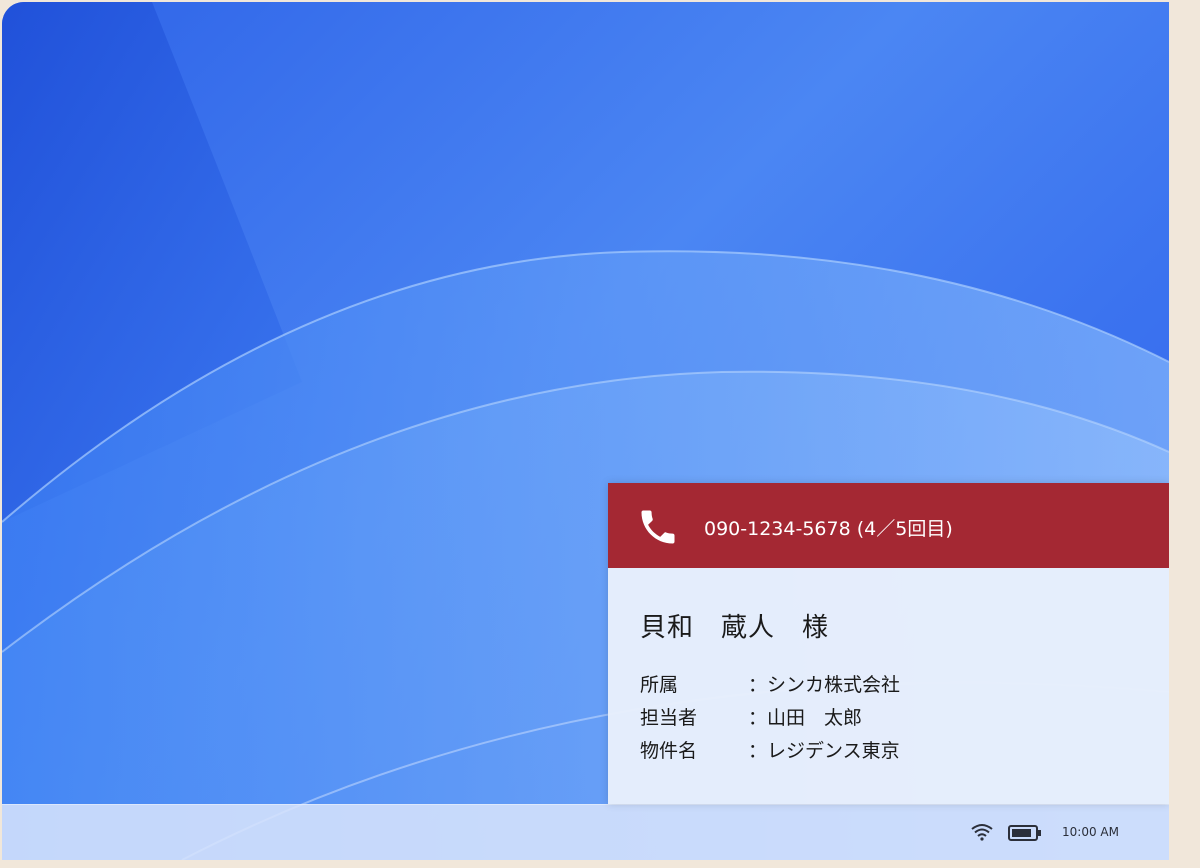 This screenshot has height=868, width=1200. Describe the element at coordinates (815, 718) in the screenshot. I see `info-value: 山田 太郎` at that location.